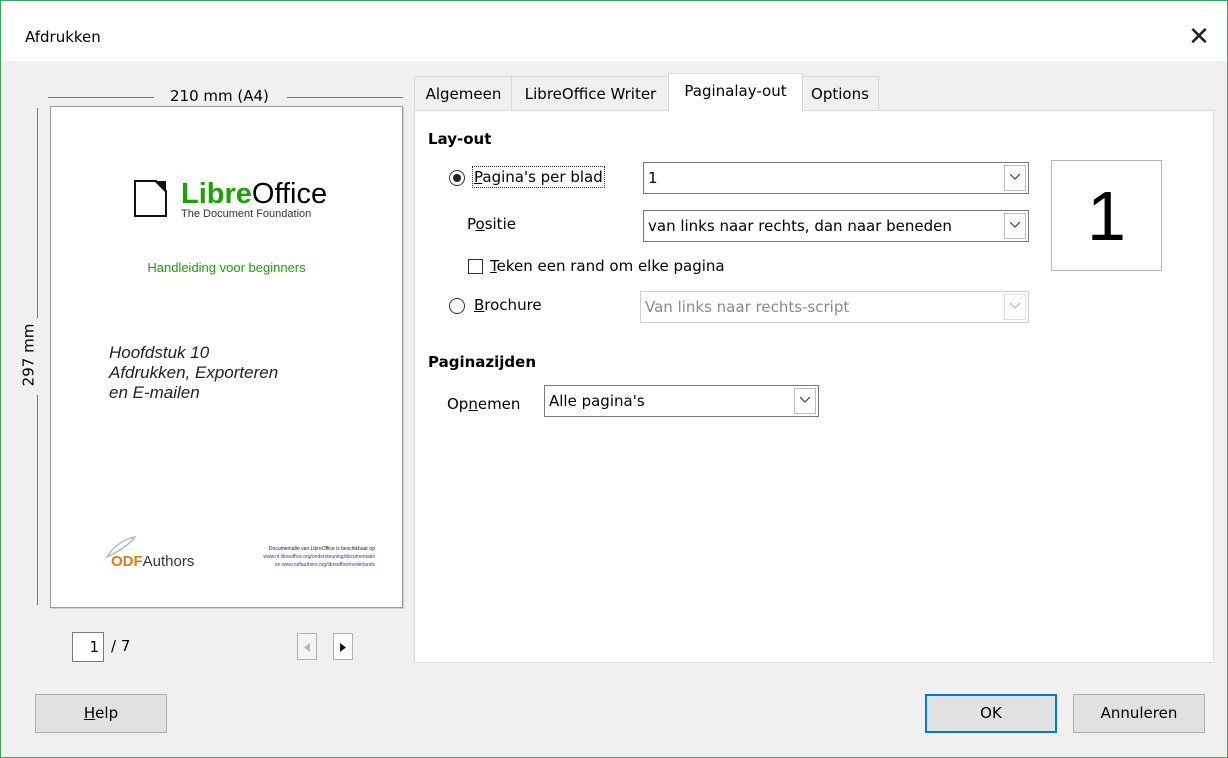 Image resolution: width=1228 pixels, height=758 pixels. Describe the element at coordinates (37, 213) in the screenshot. I see `height-guide-top` at that location.